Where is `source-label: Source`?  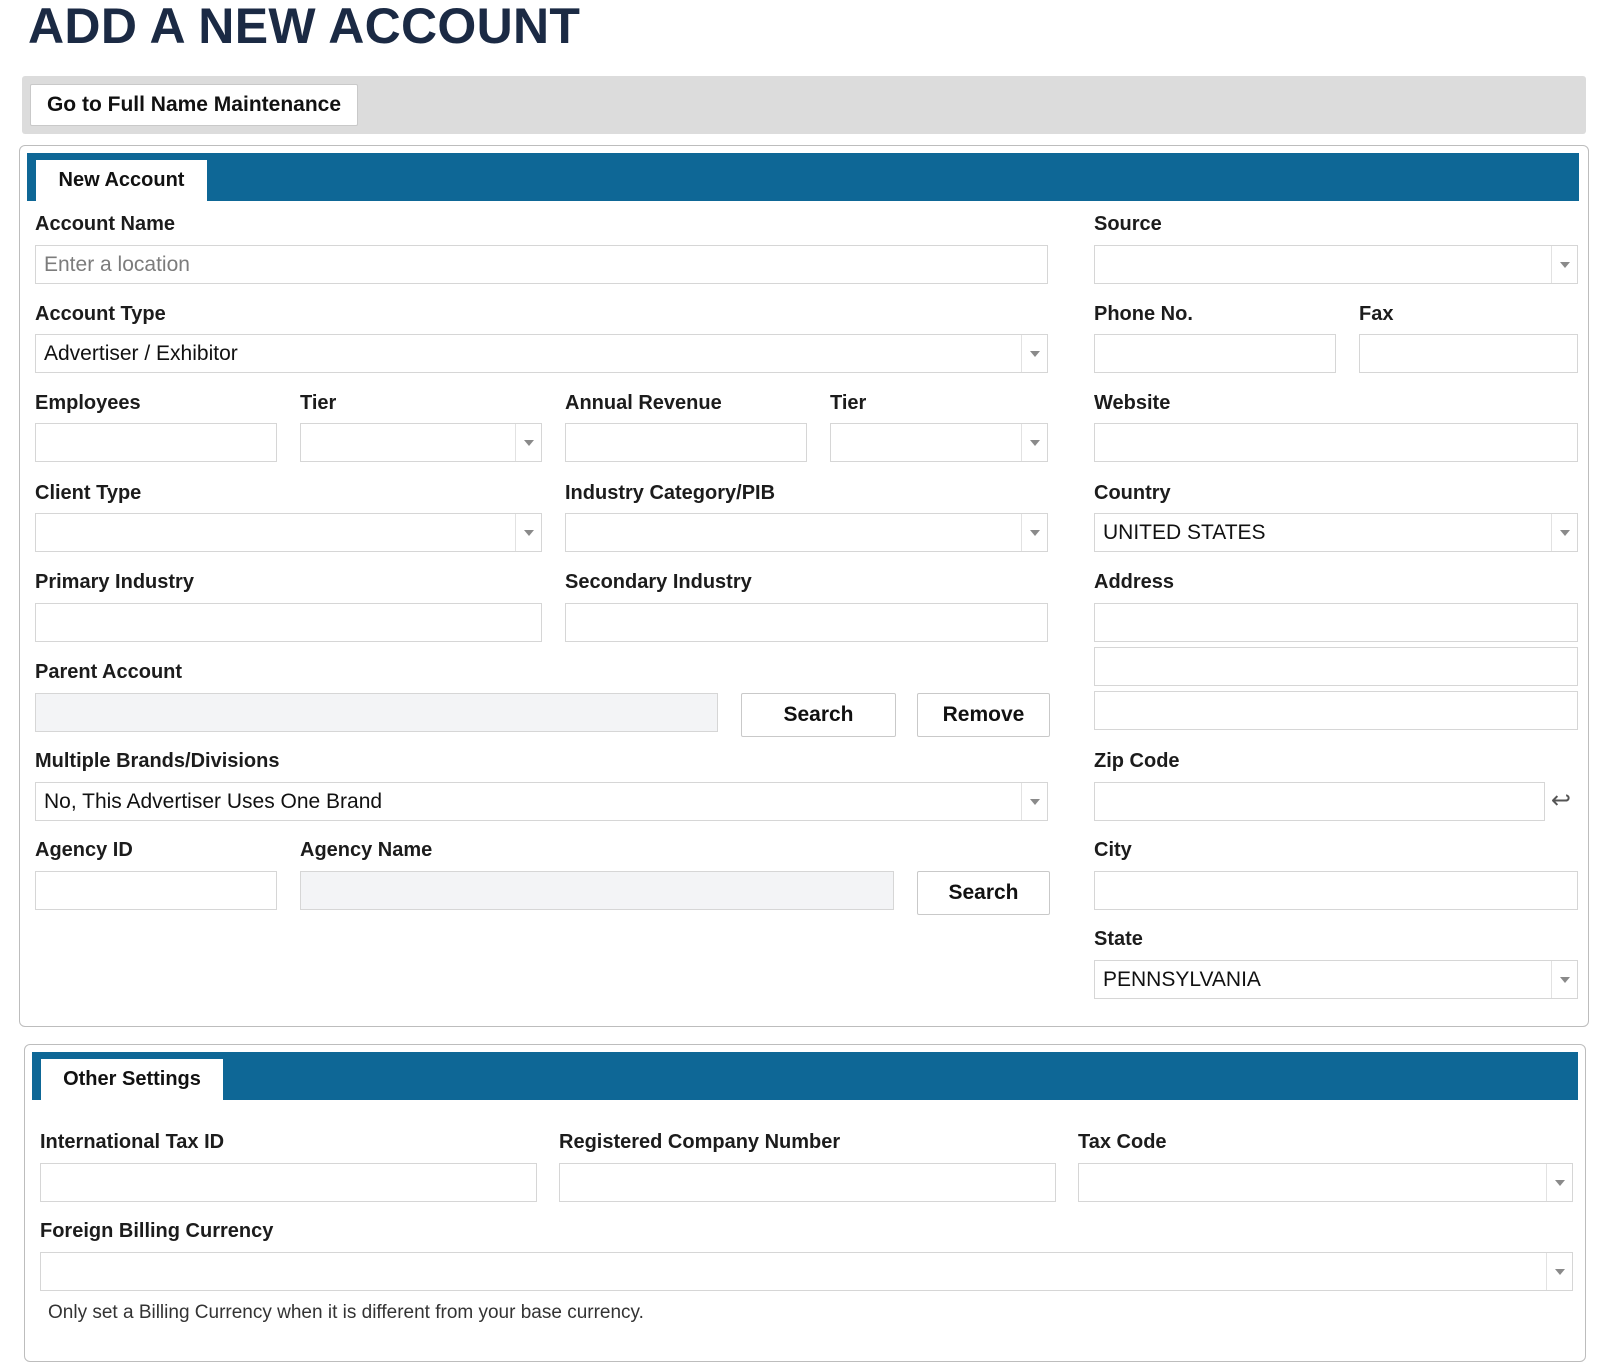
source-label: Source is located at coordinates (1128, 224).